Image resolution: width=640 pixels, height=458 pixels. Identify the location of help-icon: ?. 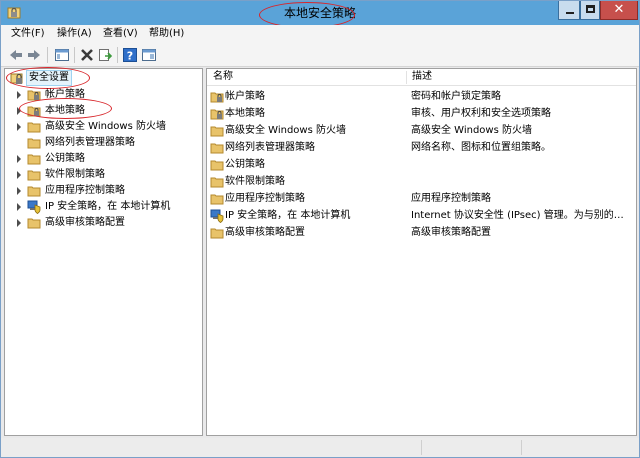
(130, 55).